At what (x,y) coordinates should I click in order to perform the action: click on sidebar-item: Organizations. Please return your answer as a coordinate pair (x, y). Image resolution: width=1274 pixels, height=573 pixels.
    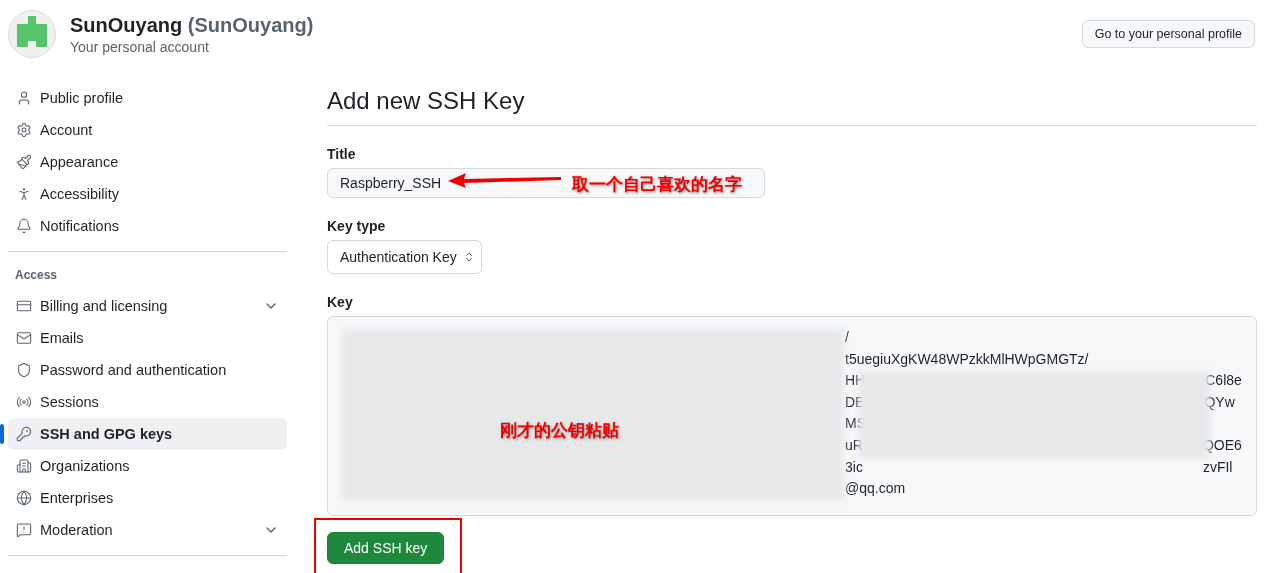
    Looking at the image, I should click on (147, 466).